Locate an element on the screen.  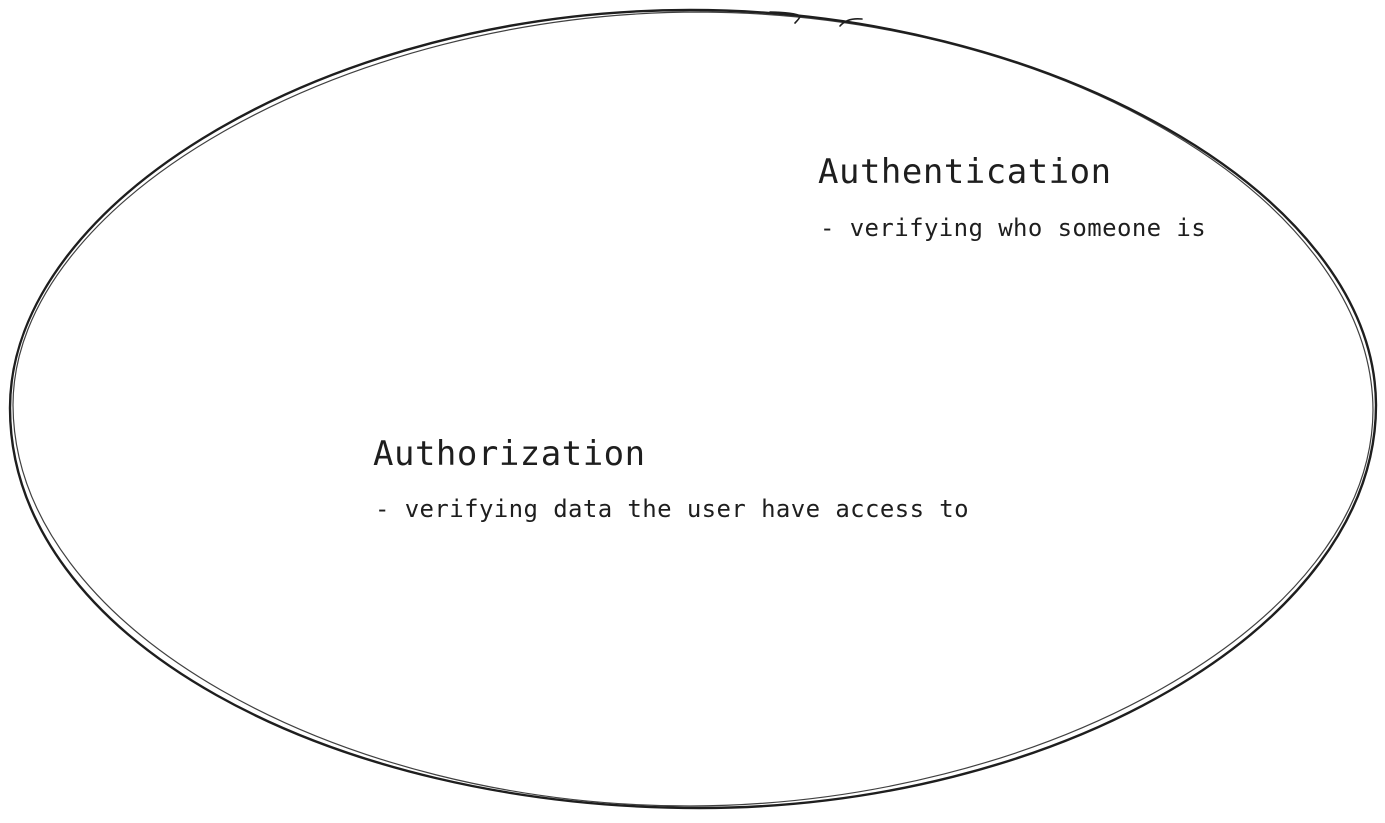
authorization-title: Authorization is located at coordinates (509, 454).